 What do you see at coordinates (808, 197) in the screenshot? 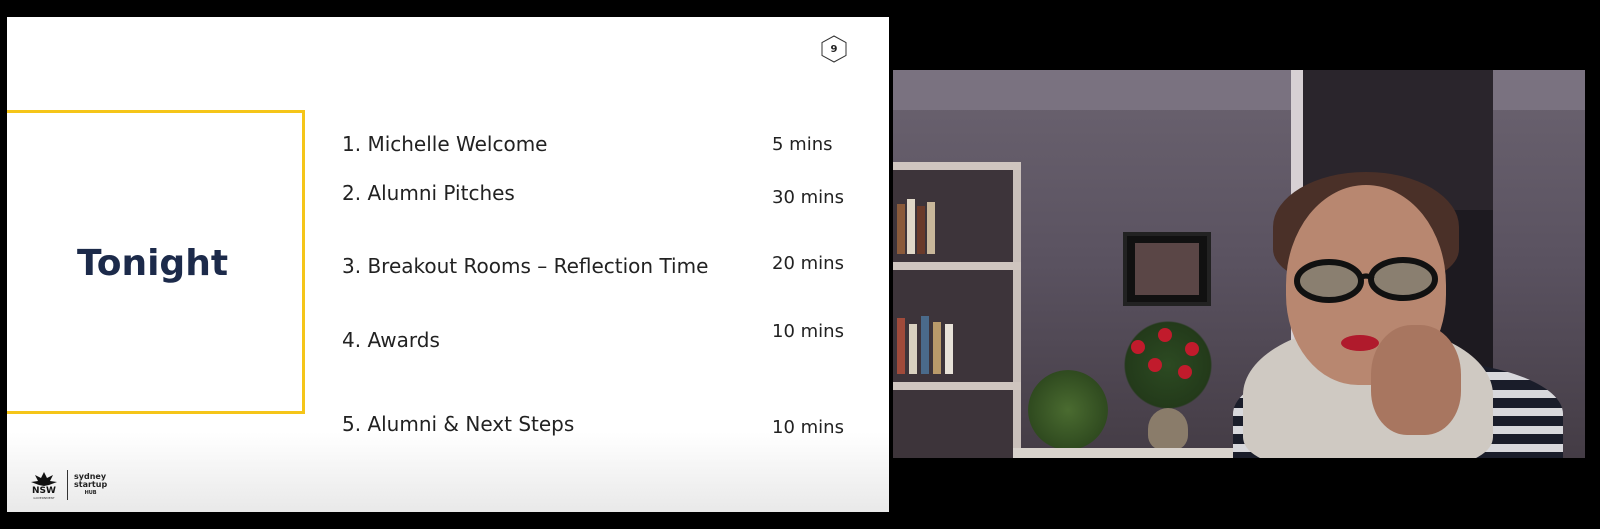
I see `agenda-duration: 30 mins` at bounding box center [808, 197].